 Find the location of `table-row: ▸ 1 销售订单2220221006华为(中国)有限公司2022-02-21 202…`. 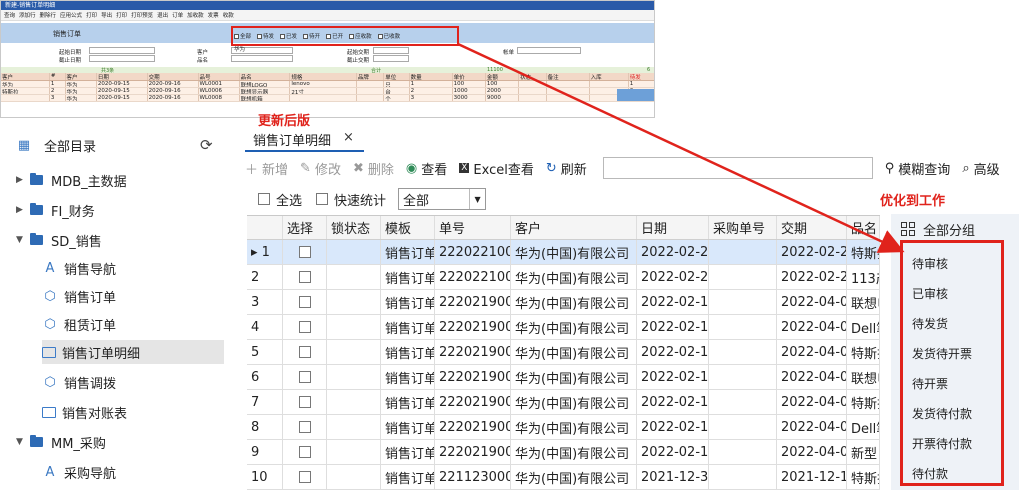

table-row: ▸ 1 销售订单2220221006华为(中国)有限公司2022-02-21 202… is located at coordinates (563, 252).